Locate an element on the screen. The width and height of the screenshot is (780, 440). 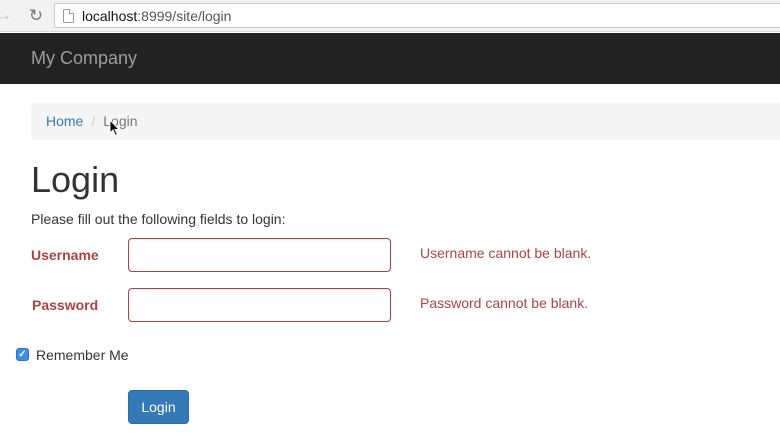
password-field is located at coordinates (259, 305).